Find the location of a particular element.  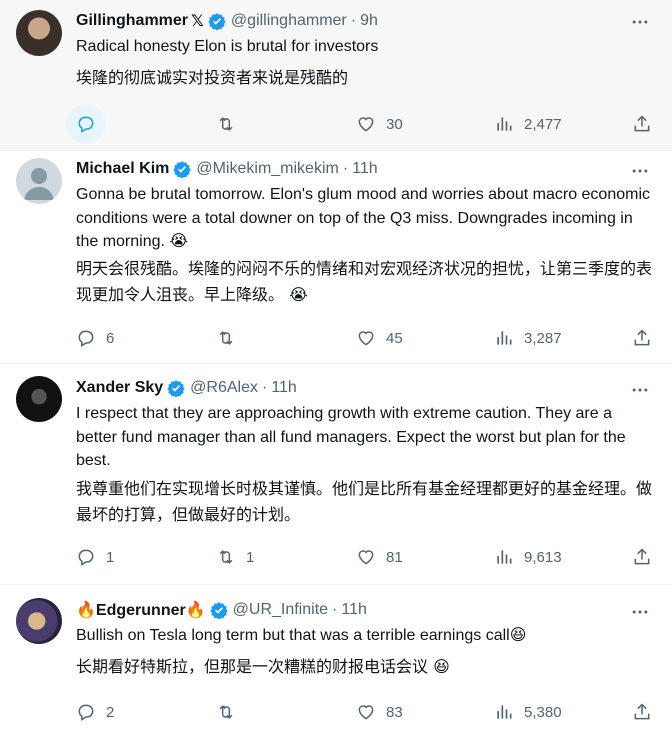

handle: @gillinghammer is located at coordinates (289, 21).